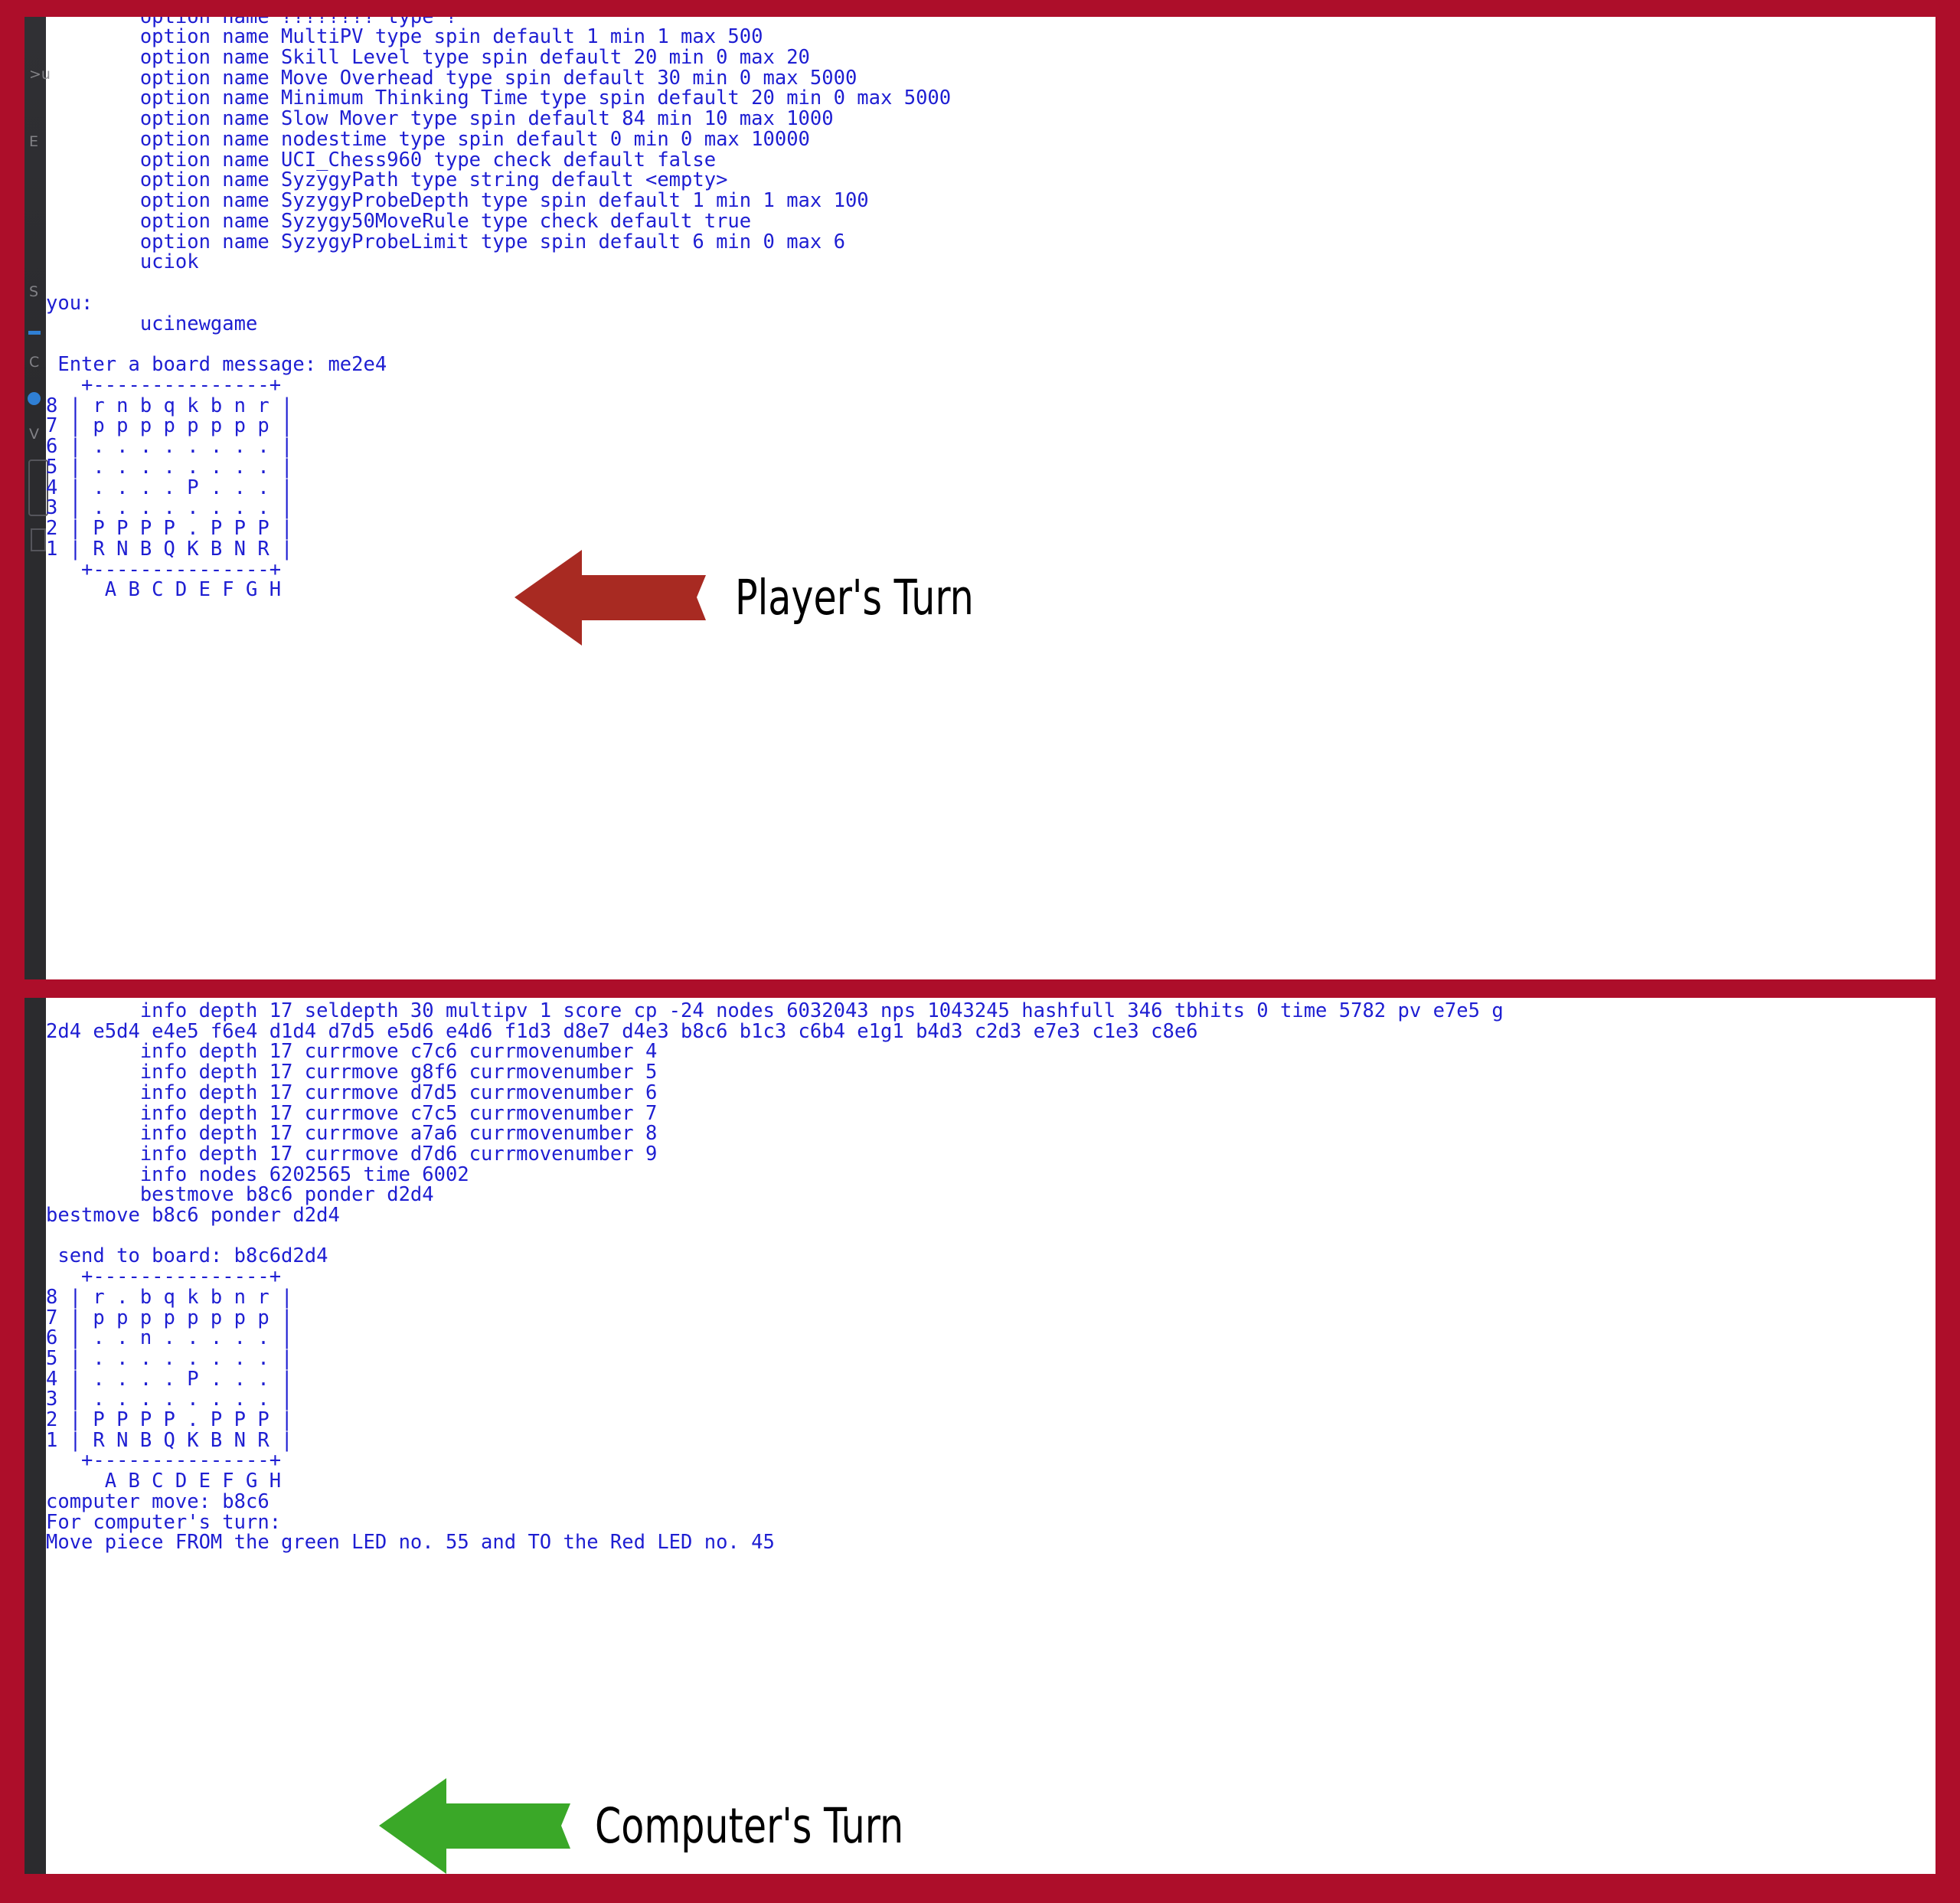  What do you see at coordinates (33, 141) in the screenshot?
I see `editor-glyph-icon: E` at bounding box center [33, 141].